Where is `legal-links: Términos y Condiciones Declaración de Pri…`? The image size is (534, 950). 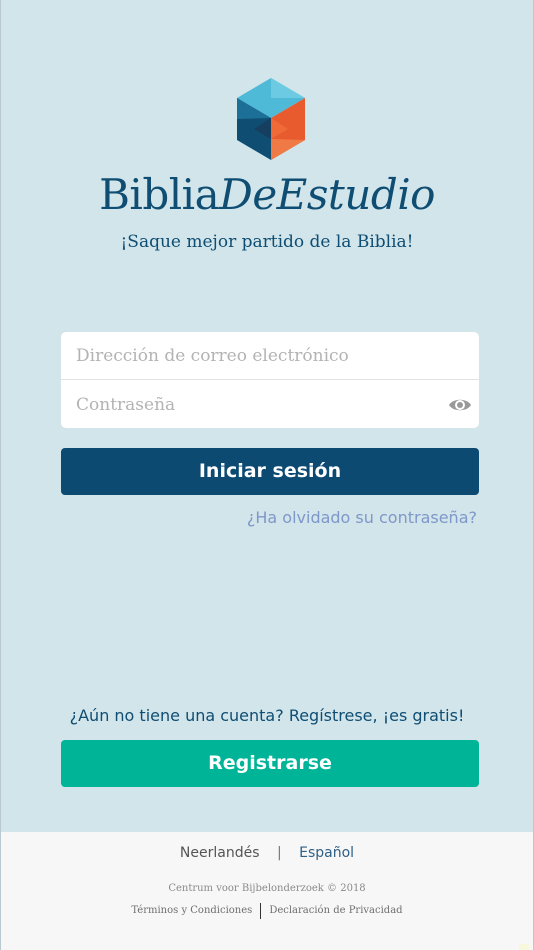 legal-links: Términos y Condiciones Declaración de Pri… is located at coordinates (267, 911).